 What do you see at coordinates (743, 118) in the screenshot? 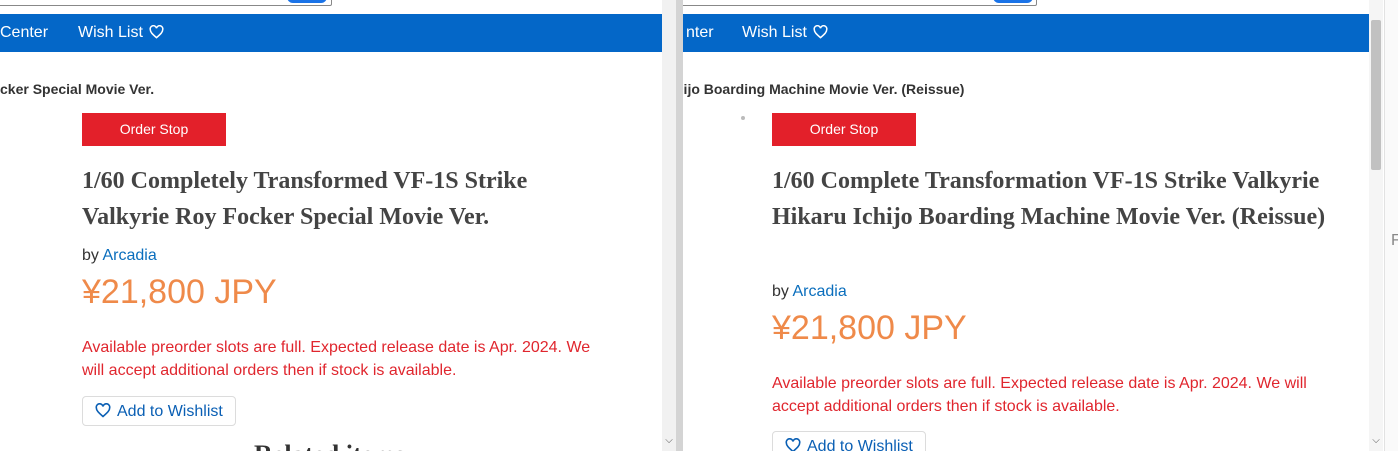
I see `image-placeholder-speck` at bounding box center [743, 118].